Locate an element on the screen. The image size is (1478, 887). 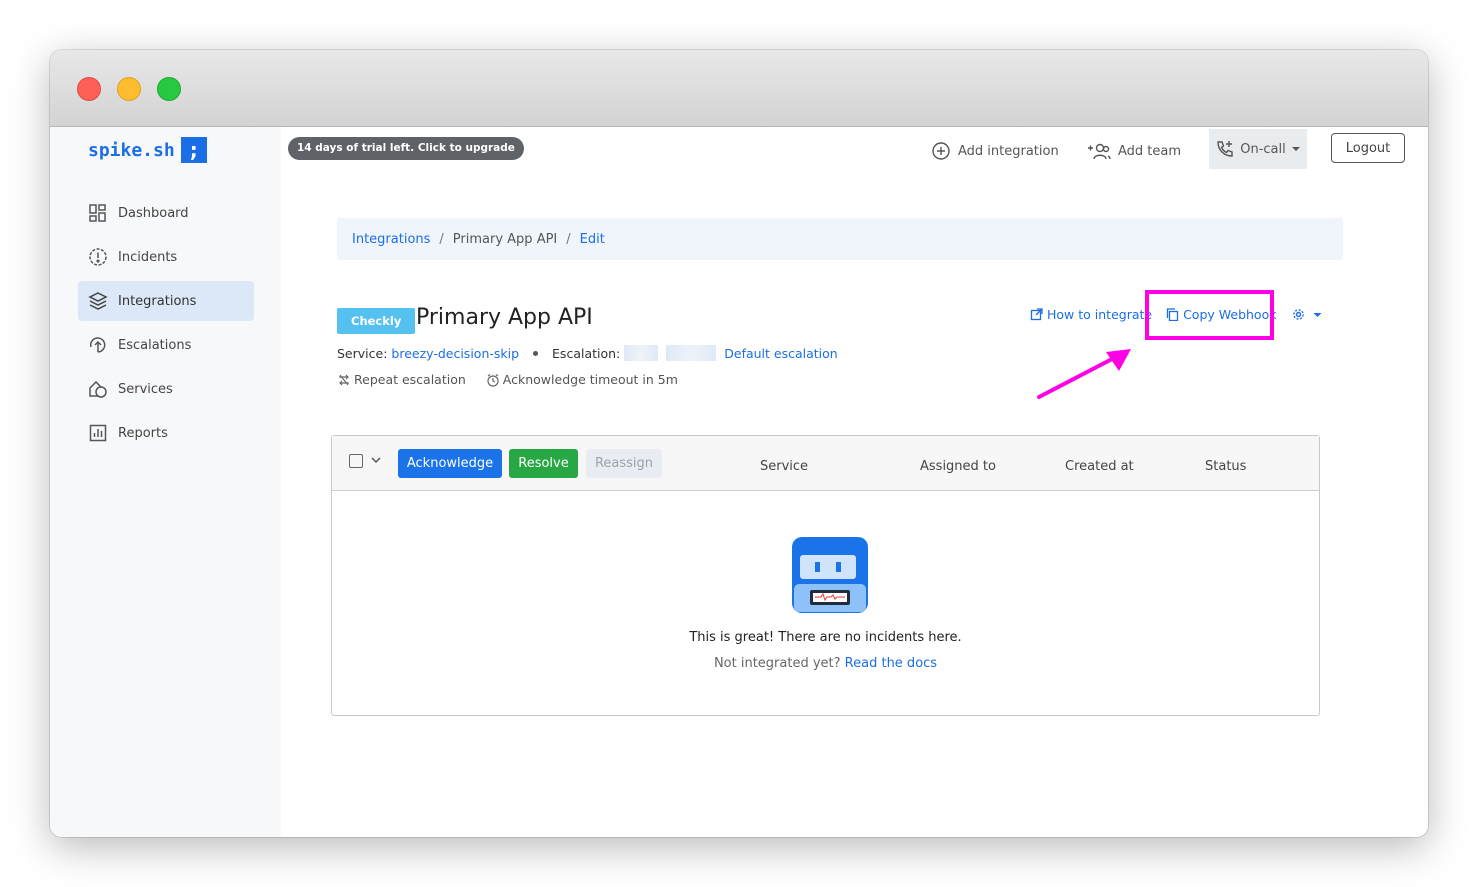
resolve-button: Resolve is located at coordinates (543, 463).